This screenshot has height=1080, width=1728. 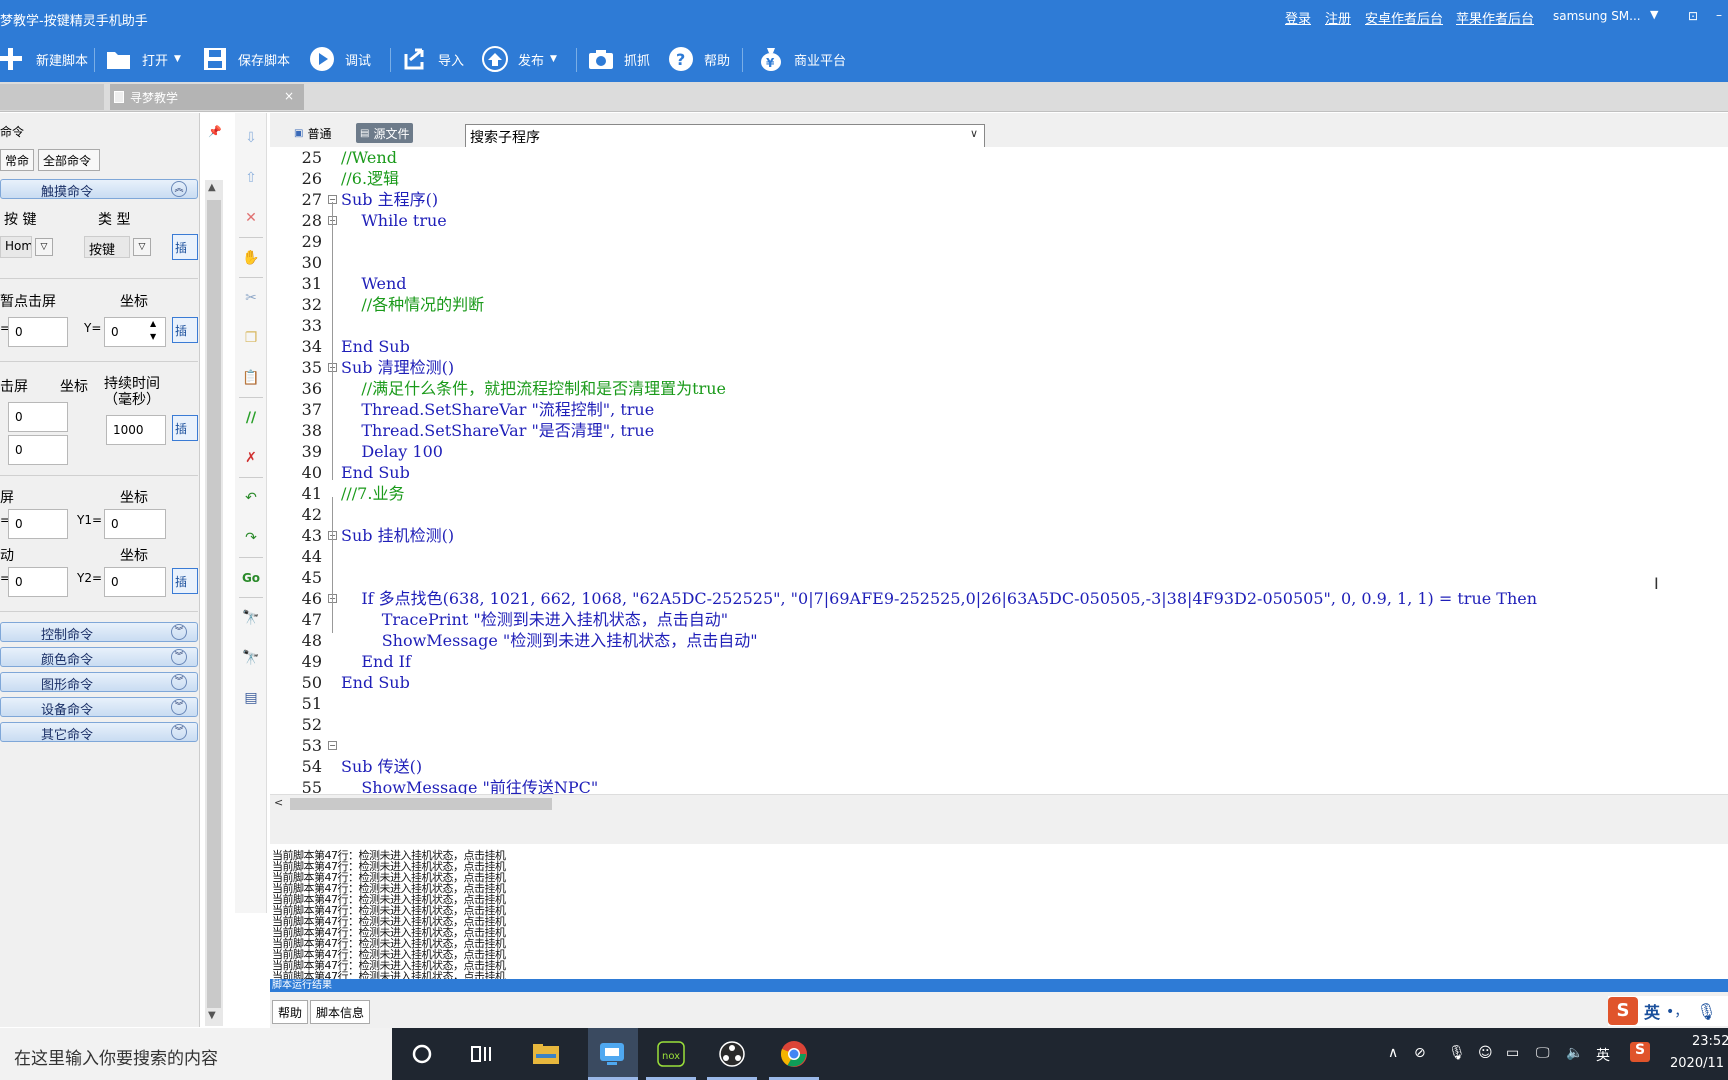 I want to click on clock-time: 23:52, so click(x=1710, y=1041).